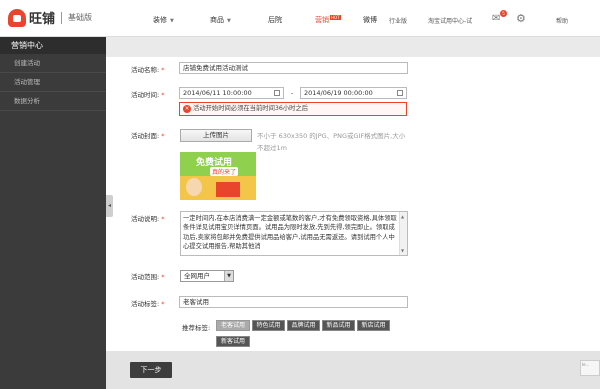 Image resolution: width=600 pixels, height=389 pixels. What do you see at coordinates (148, 304) in the screenshot?
I see `activity-tag-label: 活动标签: *` at bounding box center [148, 304].